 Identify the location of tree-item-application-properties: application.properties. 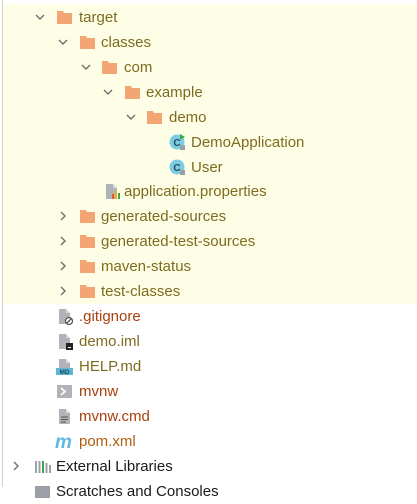
(208, 191).